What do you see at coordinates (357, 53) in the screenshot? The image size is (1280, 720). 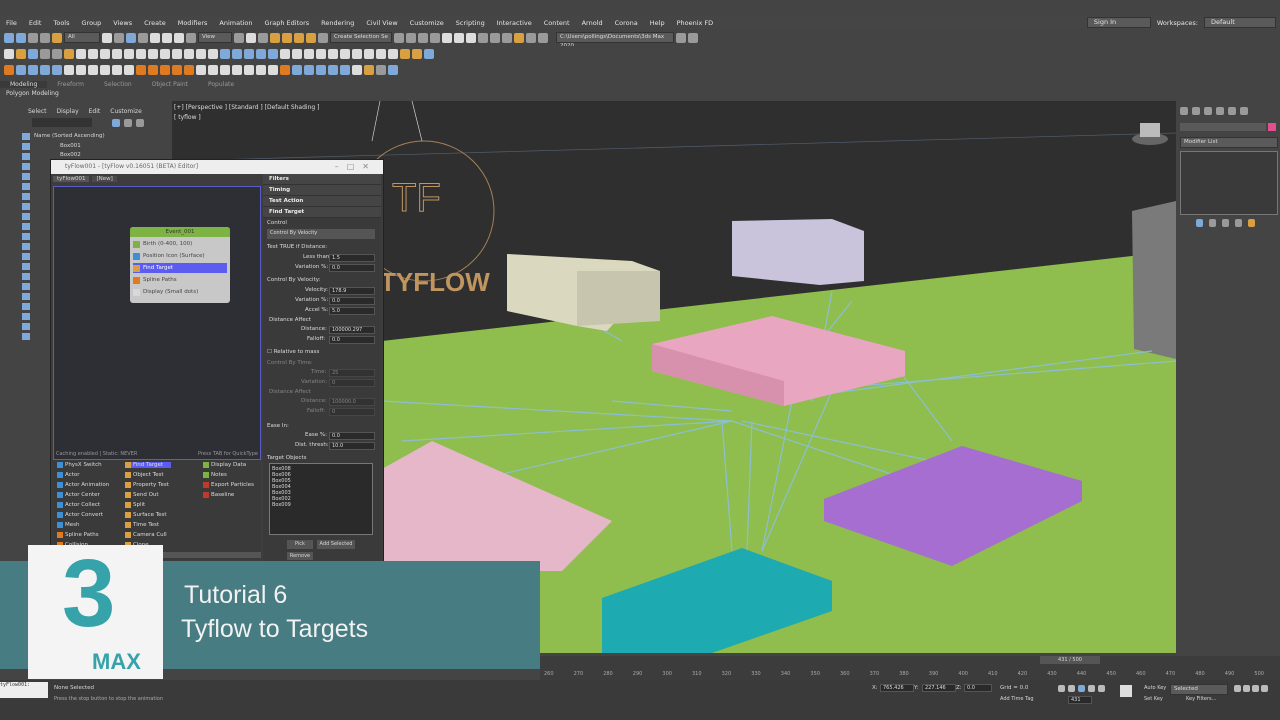 I see `noise-icon` at bounding box center [357, 53].